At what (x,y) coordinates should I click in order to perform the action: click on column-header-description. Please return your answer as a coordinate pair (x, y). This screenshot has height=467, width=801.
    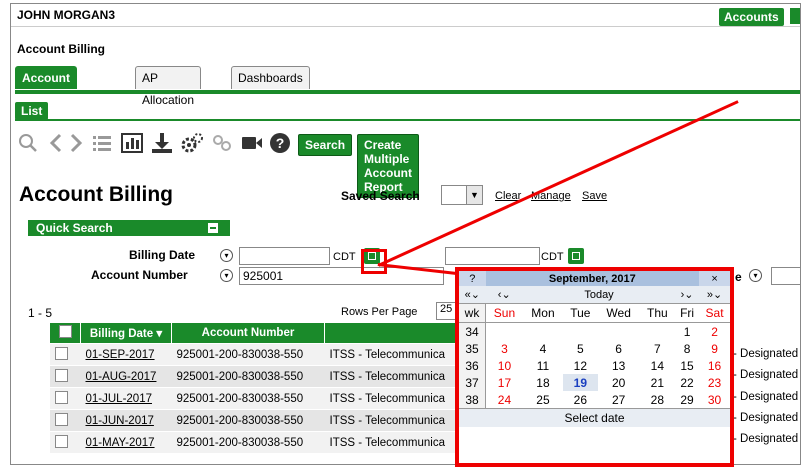
    Looking at the image, I should click on (391, 333).